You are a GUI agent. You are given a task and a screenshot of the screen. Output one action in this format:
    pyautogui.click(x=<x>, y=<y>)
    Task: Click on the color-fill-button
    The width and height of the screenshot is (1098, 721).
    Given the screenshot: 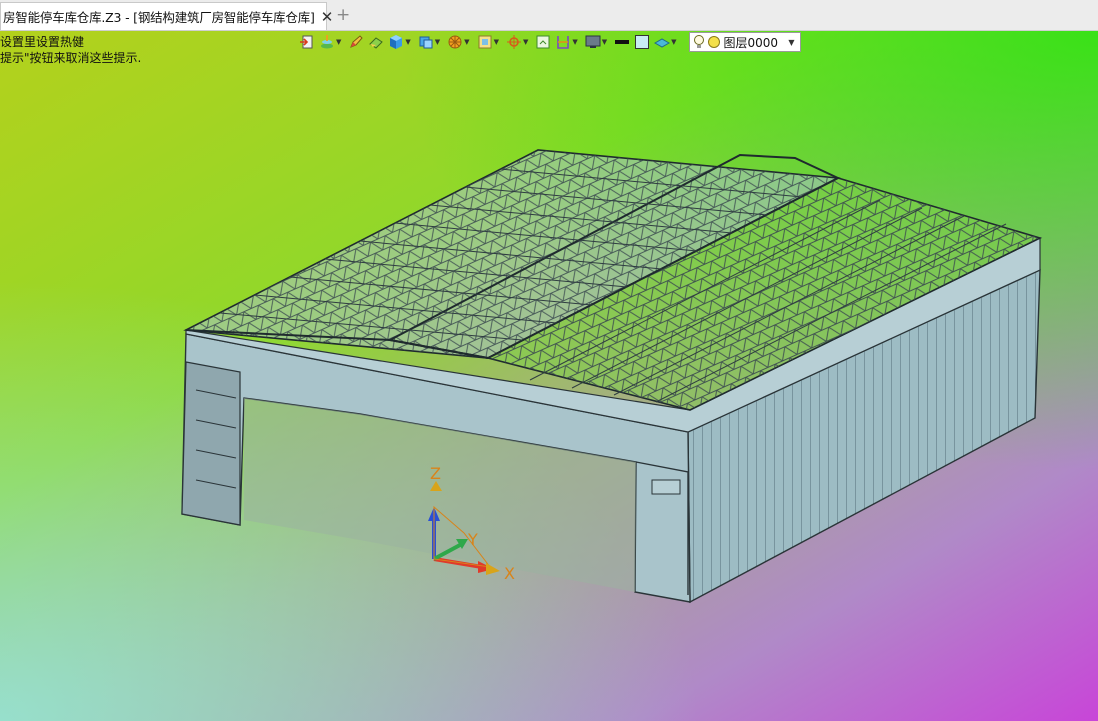 What is the action you would take?
    pyautogui.click(x=642, y=42)
    